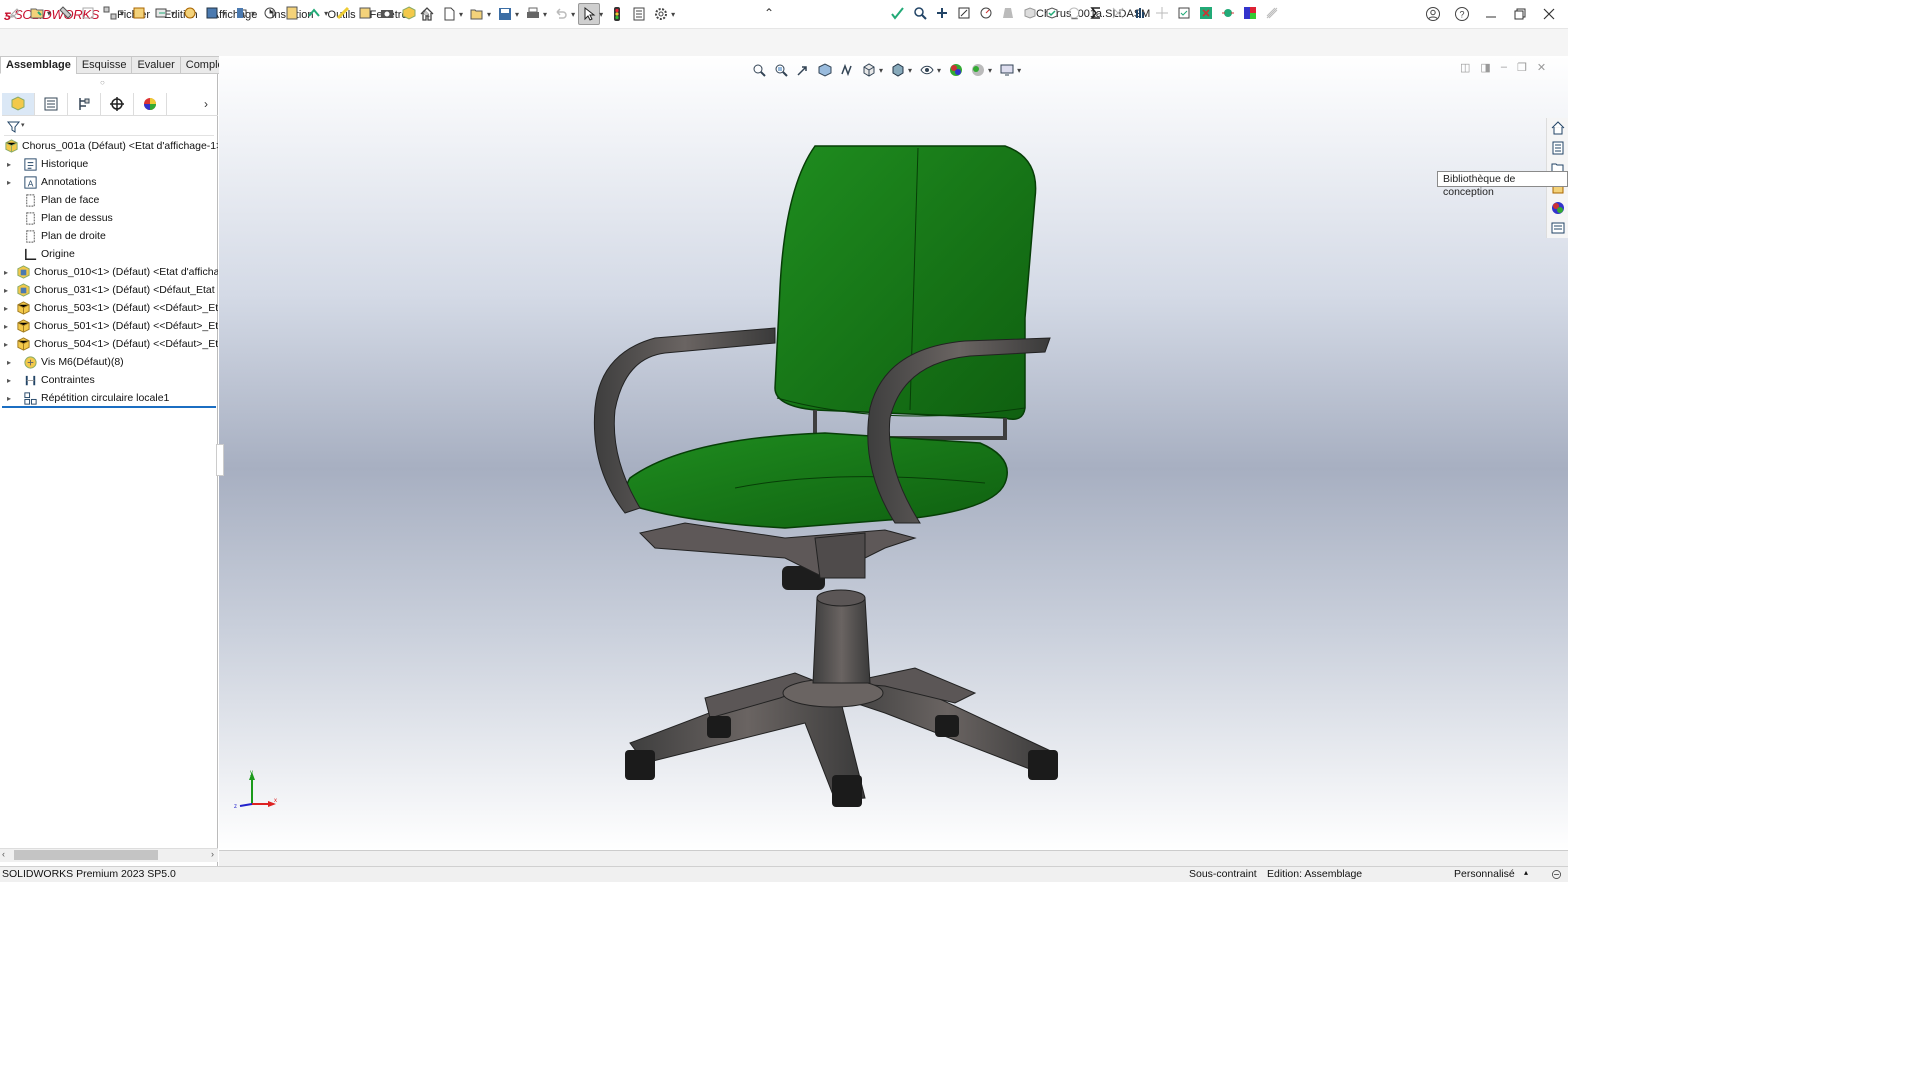 The height and width of the screenshot is (1080, 1920). What do you see at coordinates (313, 13) in the screenshot?
I see `exploded-view-icon` at bounding box center [313, 13].